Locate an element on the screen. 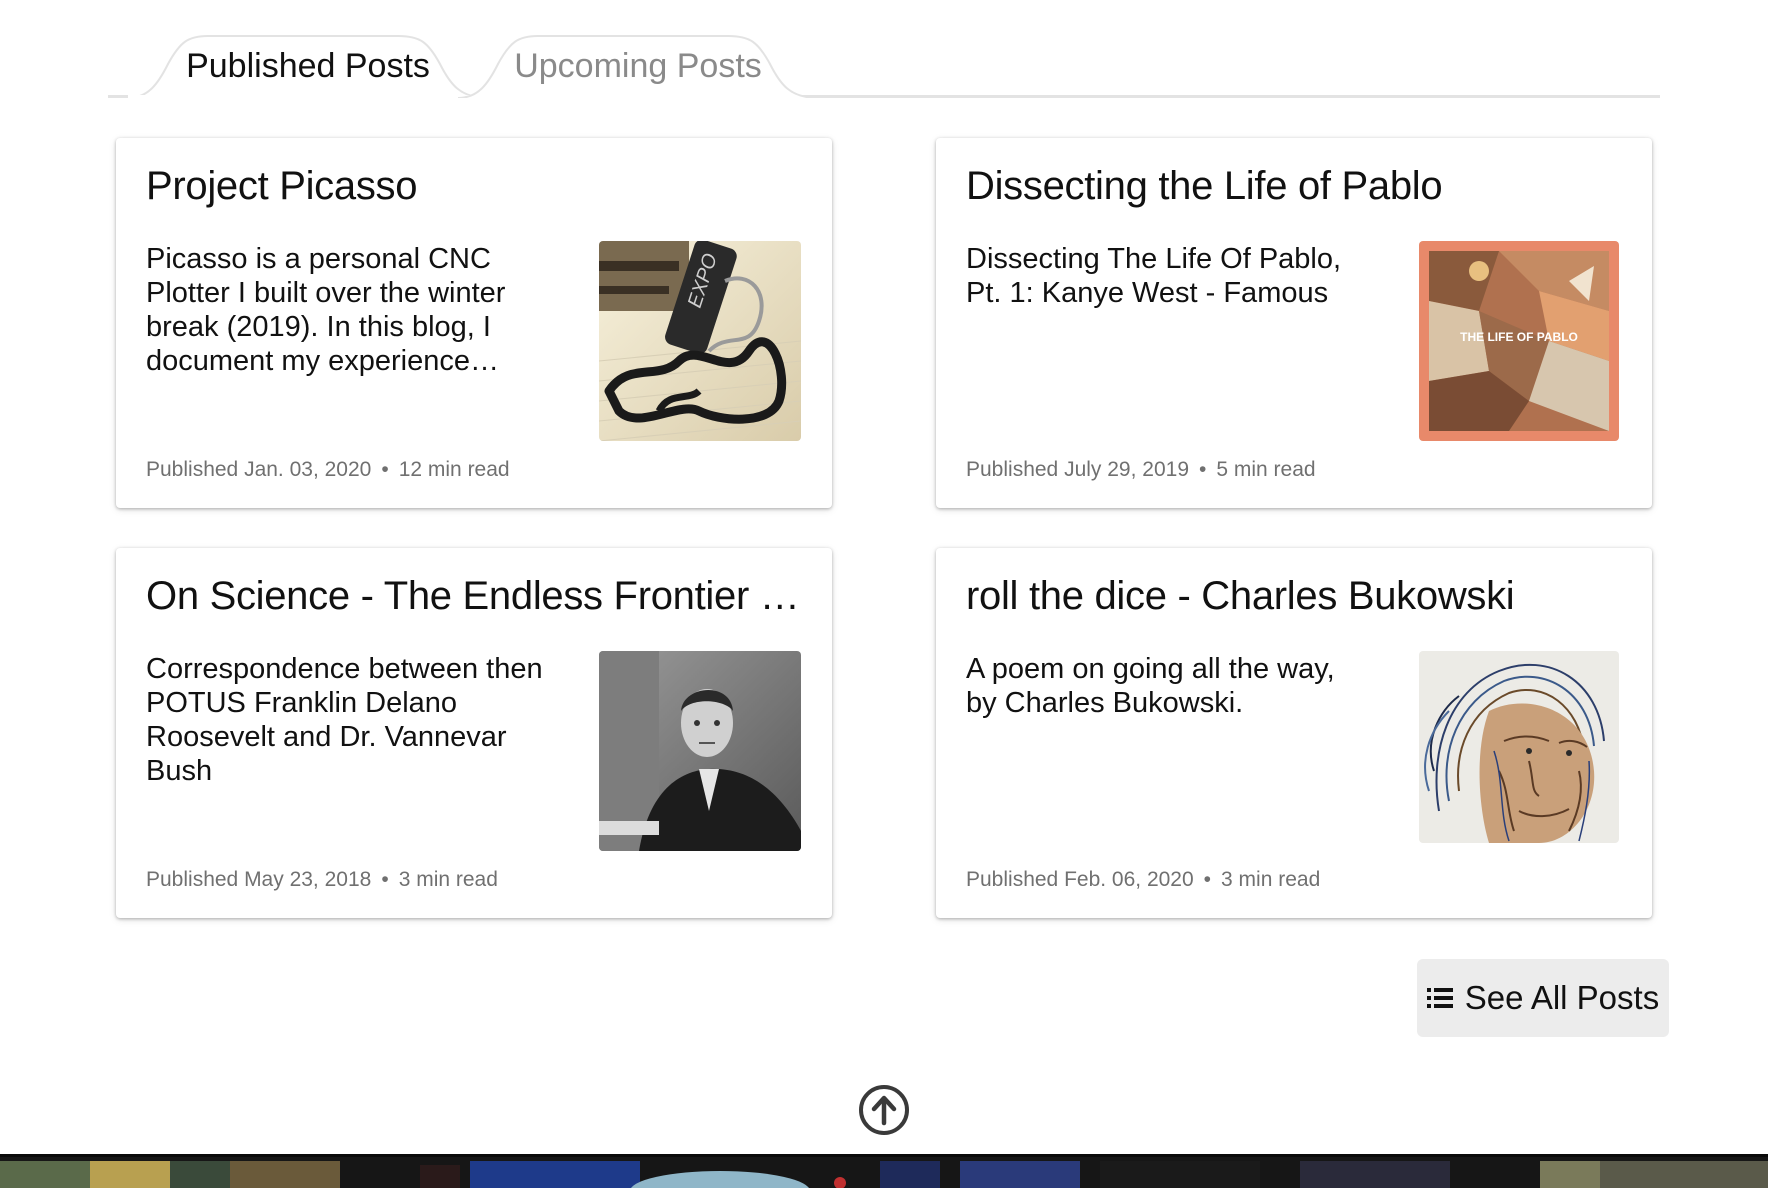 Image resolution: width=1768 pixels, height=1188 pixels. post-meta: Published Jan. 03, 2020 • 12 min read is located at coordinates (328, 470).